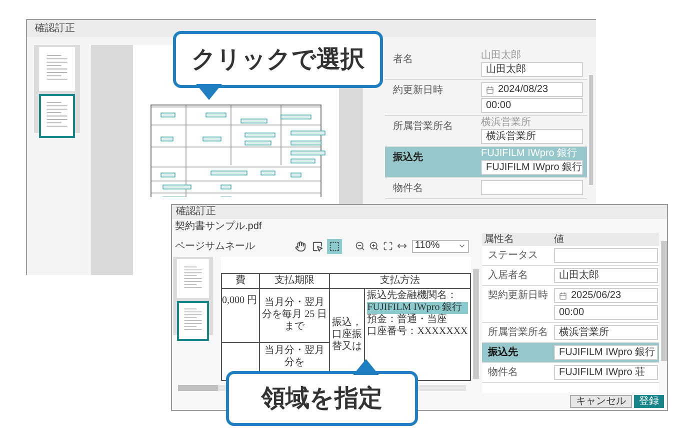 The height and width of the screenshot is (431, 686). I want to click on register-button: 登録, so click(649, 401).